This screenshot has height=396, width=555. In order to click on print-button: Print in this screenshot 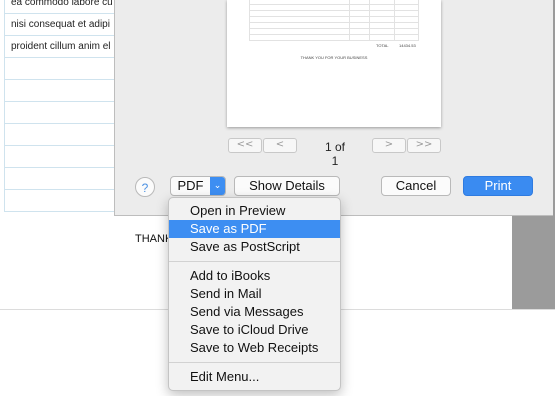, I will do `click(498, 186)`.